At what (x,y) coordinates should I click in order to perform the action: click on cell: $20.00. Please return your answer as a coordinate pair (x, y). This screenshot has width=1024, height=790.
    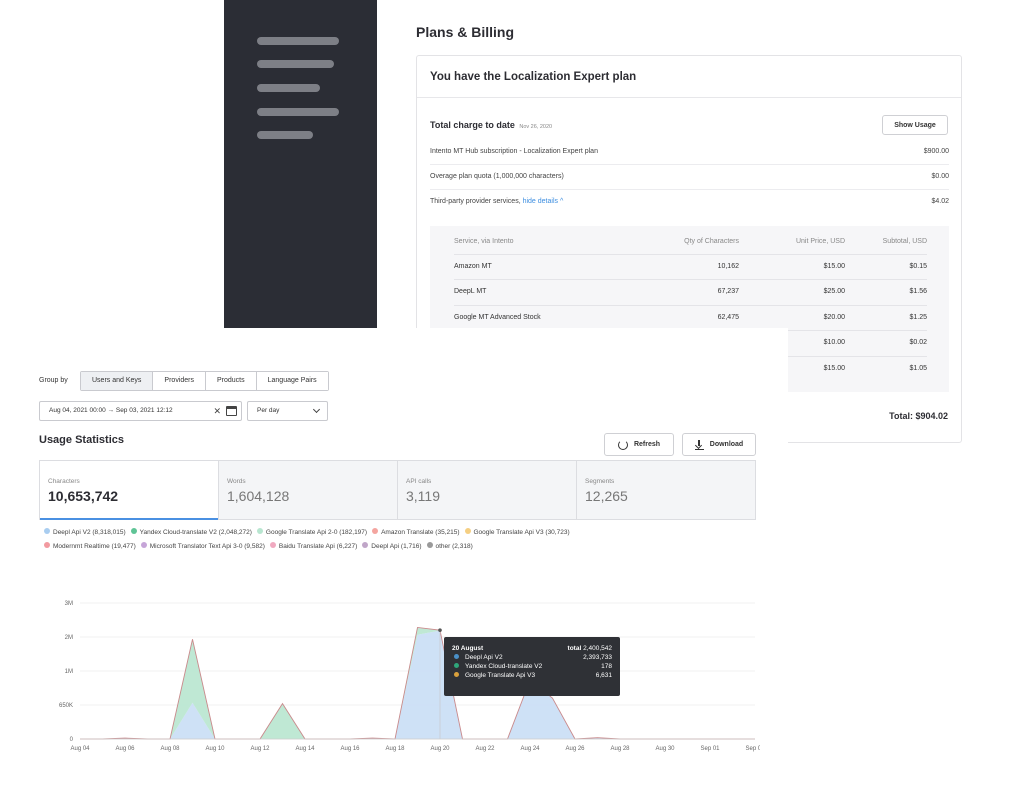
    Looking at the image, I should click on (834, 317).